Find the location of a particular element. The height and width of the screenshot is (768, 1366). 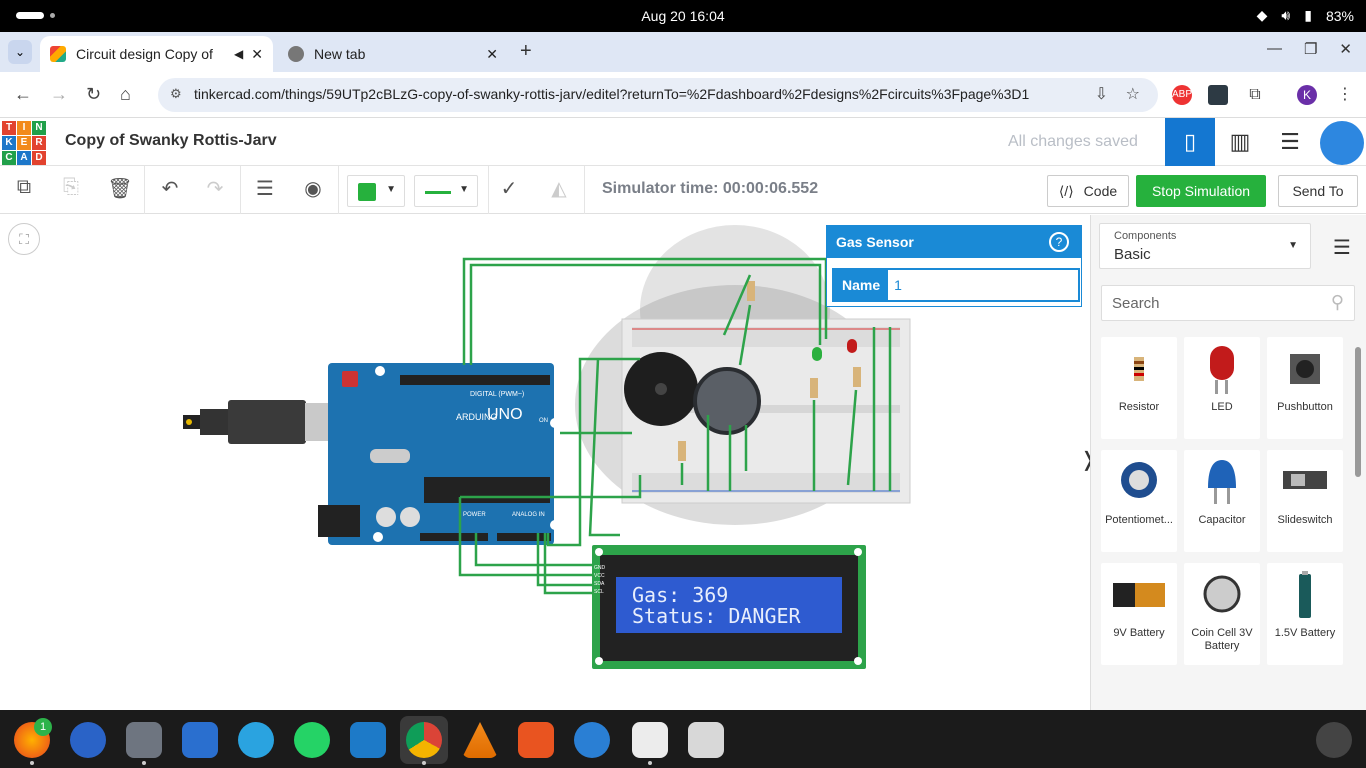

led-red is located at coordinates (852, 346).